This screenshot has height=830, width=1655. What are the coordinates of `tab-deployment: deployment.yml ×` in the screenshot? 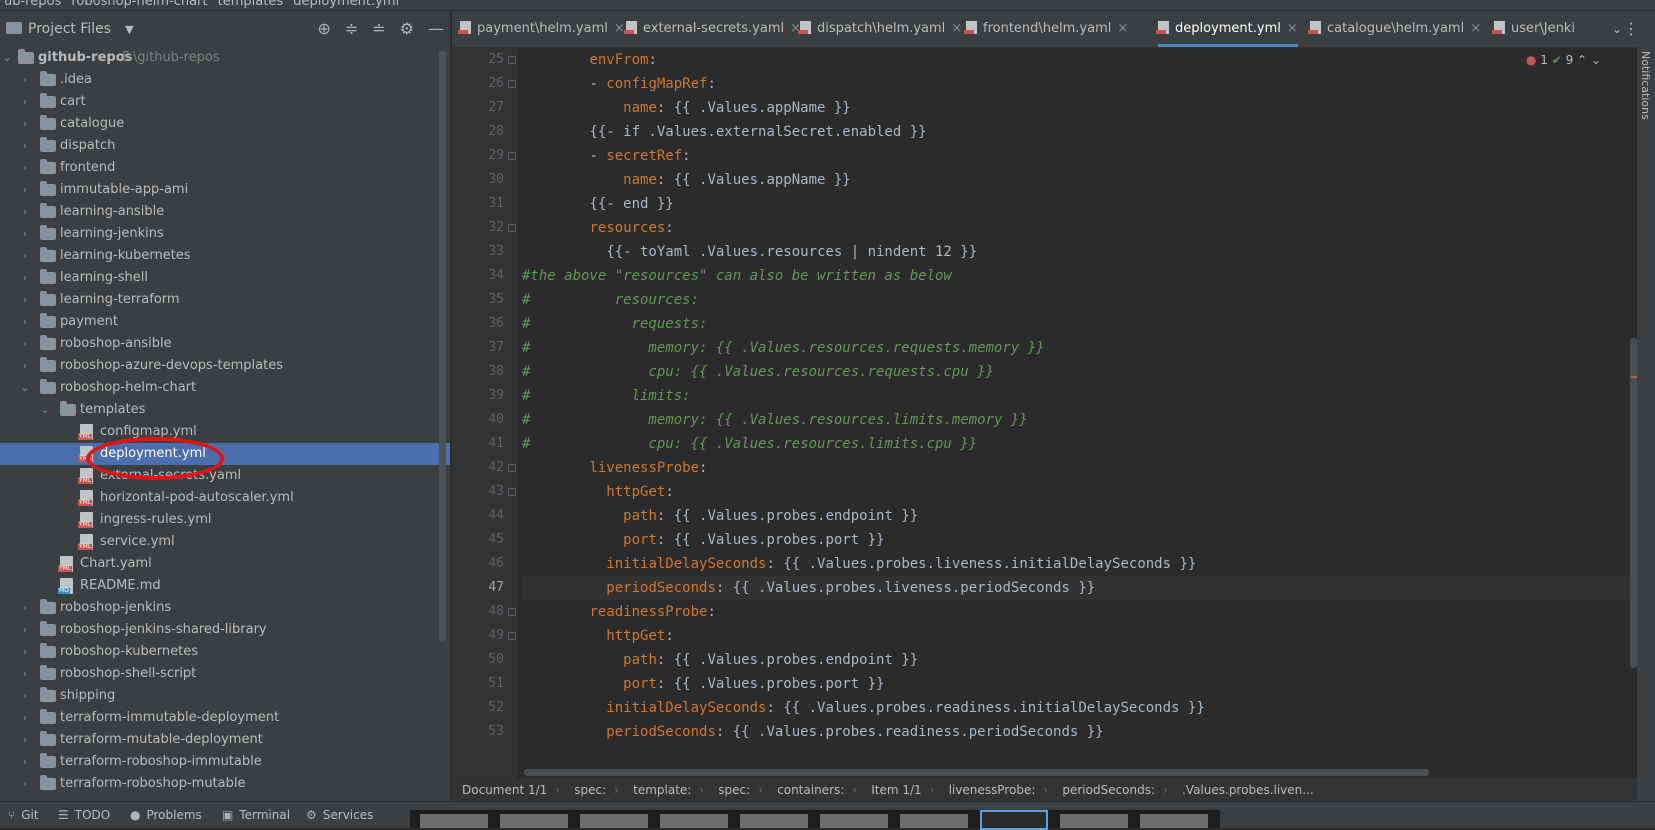 It's located at (1227, 29).